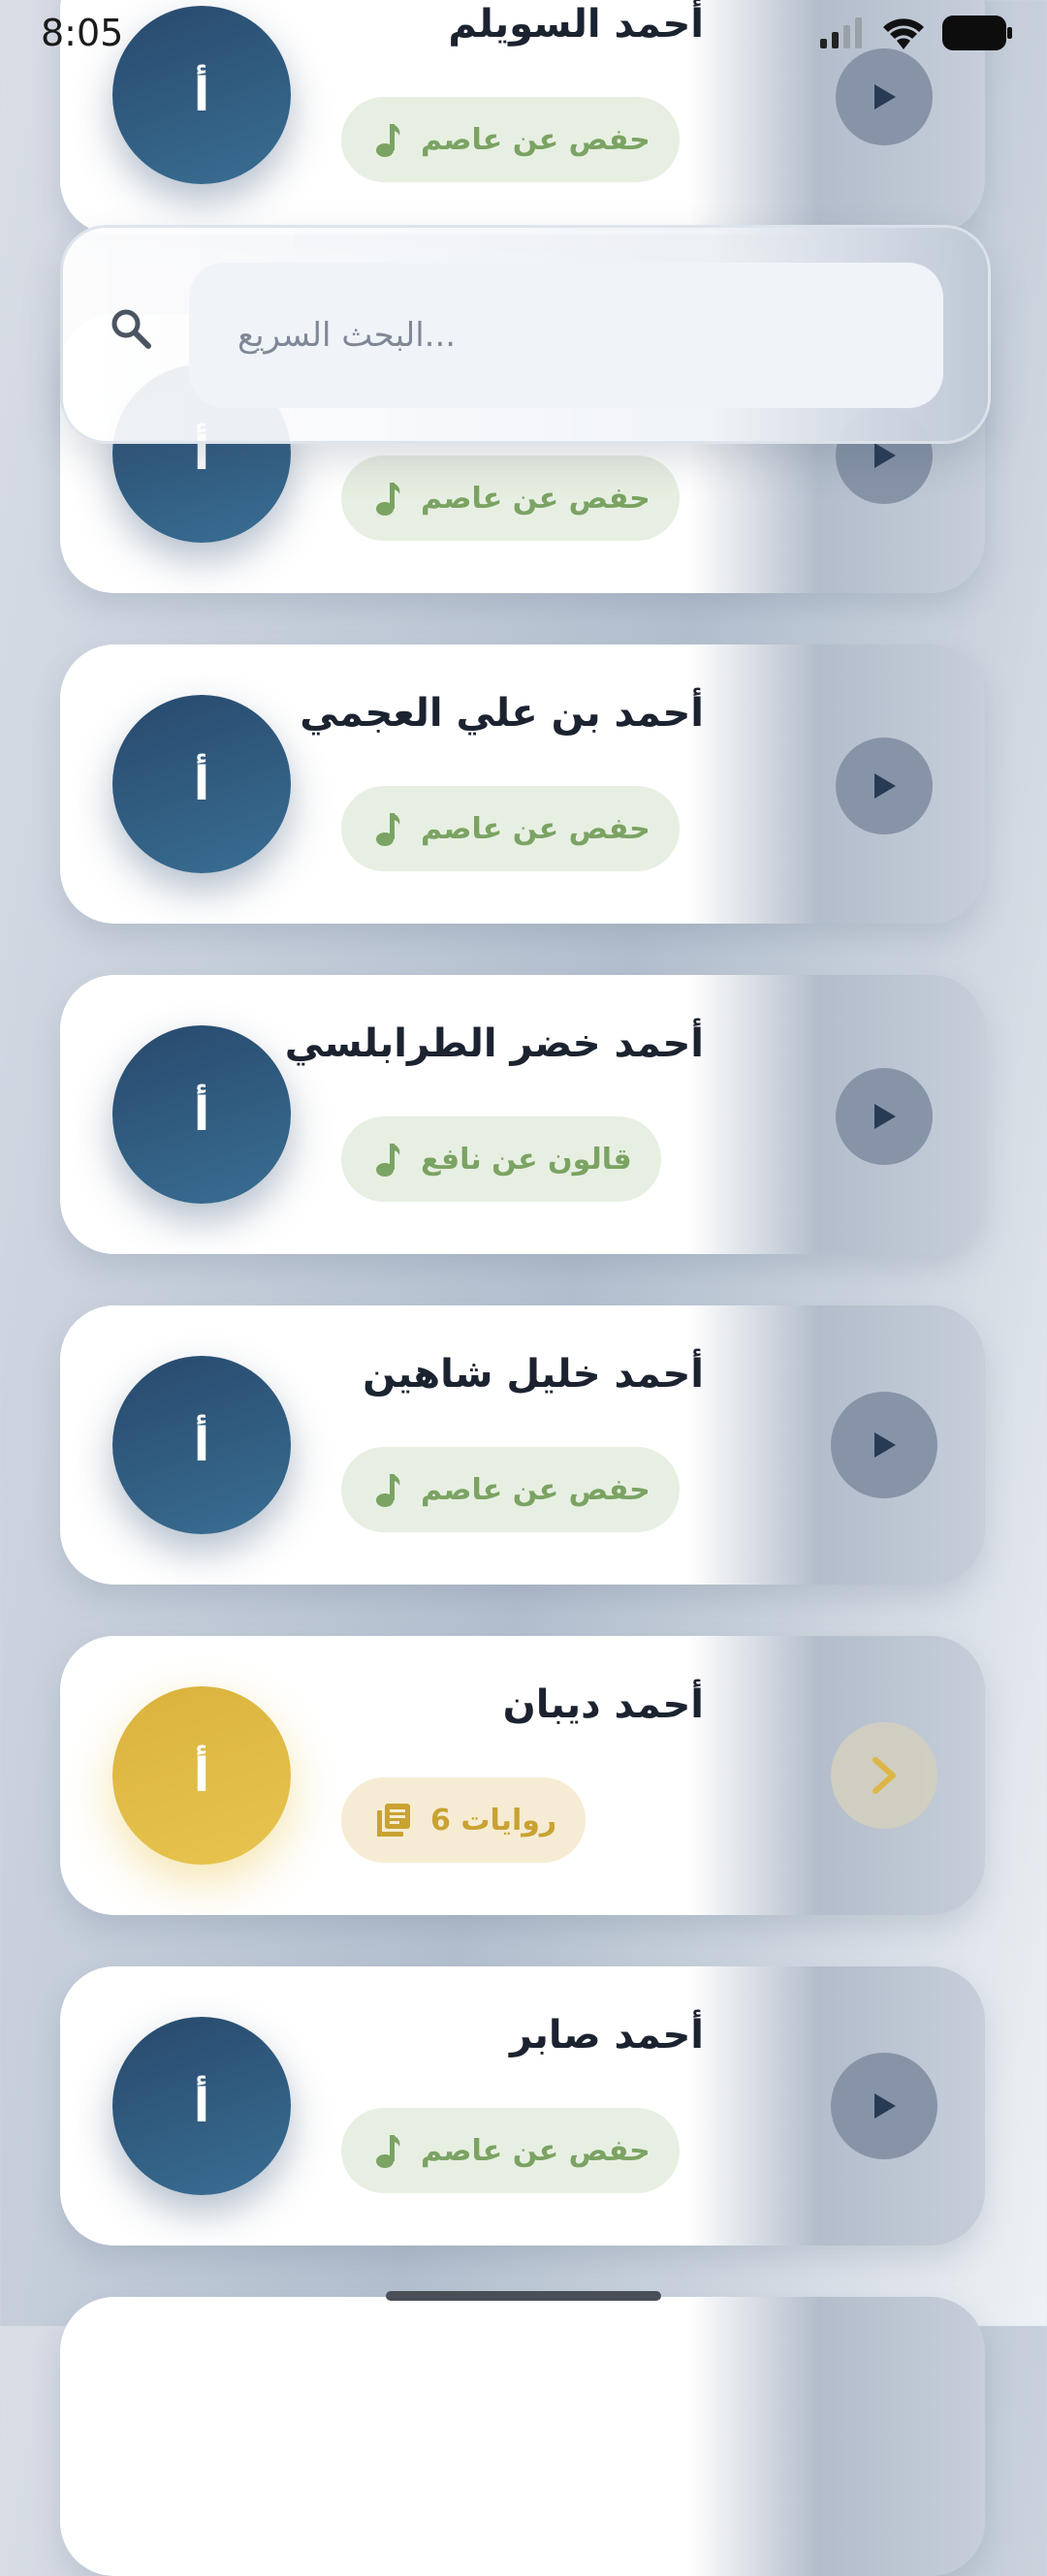 The width and height of the screenshot is (1047, 2576). Describe the element at coordinates (494, 1043) in the screenshot. I see `reciter-name: أحمد خضر الطرابلسي` at that location.